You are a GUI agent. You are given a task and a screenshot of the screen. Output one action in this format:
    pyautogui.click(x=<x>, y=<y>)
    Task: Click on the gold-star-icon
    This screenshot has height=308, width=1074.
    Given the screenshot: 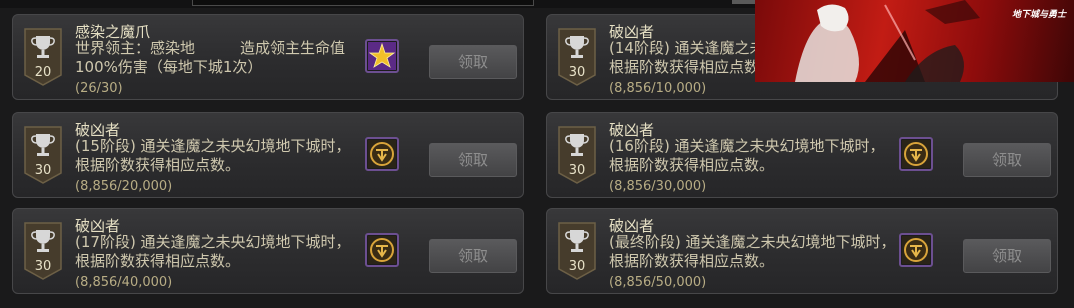 What is the action you would take?
    pyautogui.click(x=382, y=56)
    